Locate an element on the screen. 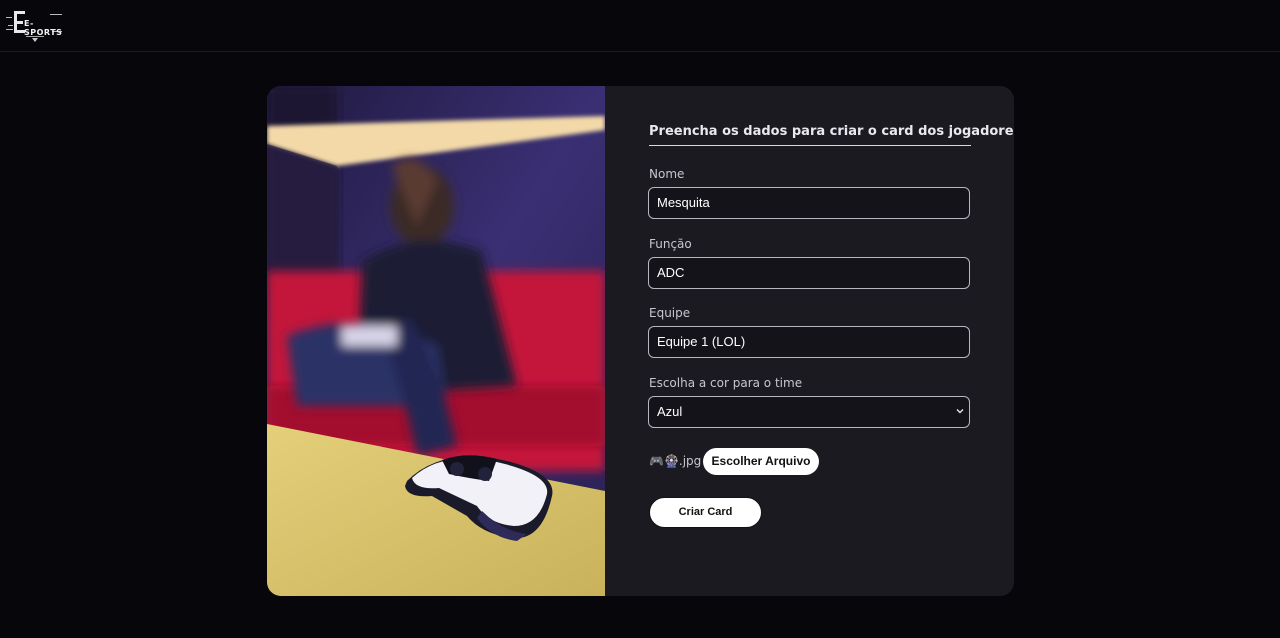 The height and width of the screenshot is (638, 1280). team-color-select-value: Azul is located at coordinates (670, 411).